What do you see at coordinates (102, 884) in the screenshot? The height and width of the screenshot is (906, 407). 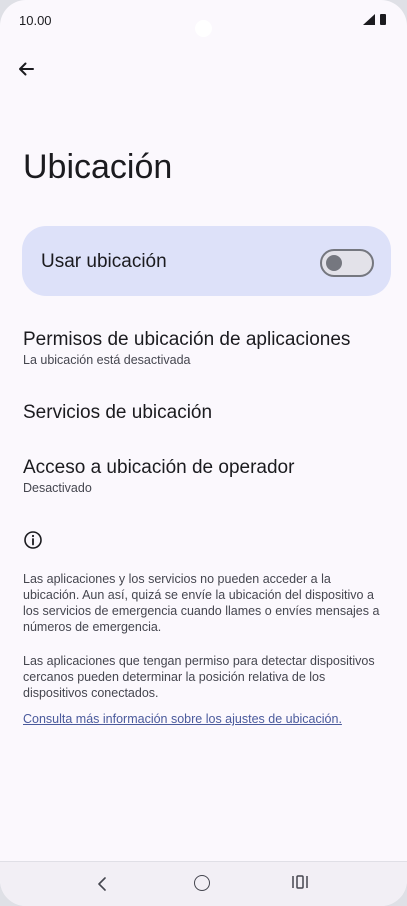 I see `nav-back-icon` at bounding box center [102, 884].